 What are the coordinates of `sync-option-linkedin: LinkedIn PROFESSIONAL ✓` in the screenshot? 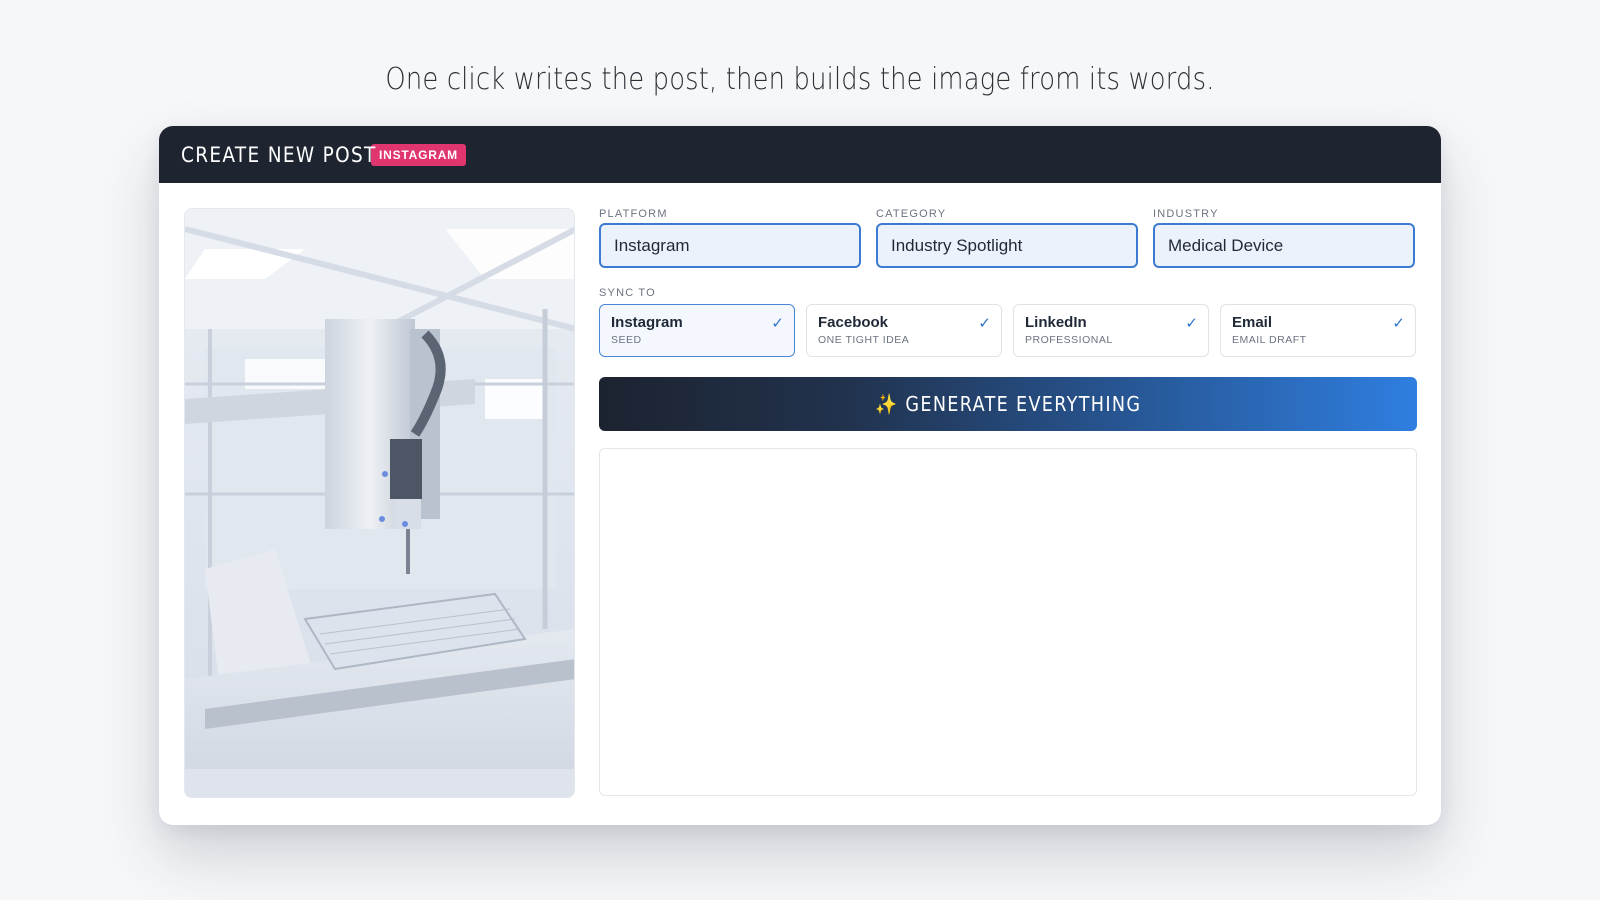 It's located at (1111, 330).